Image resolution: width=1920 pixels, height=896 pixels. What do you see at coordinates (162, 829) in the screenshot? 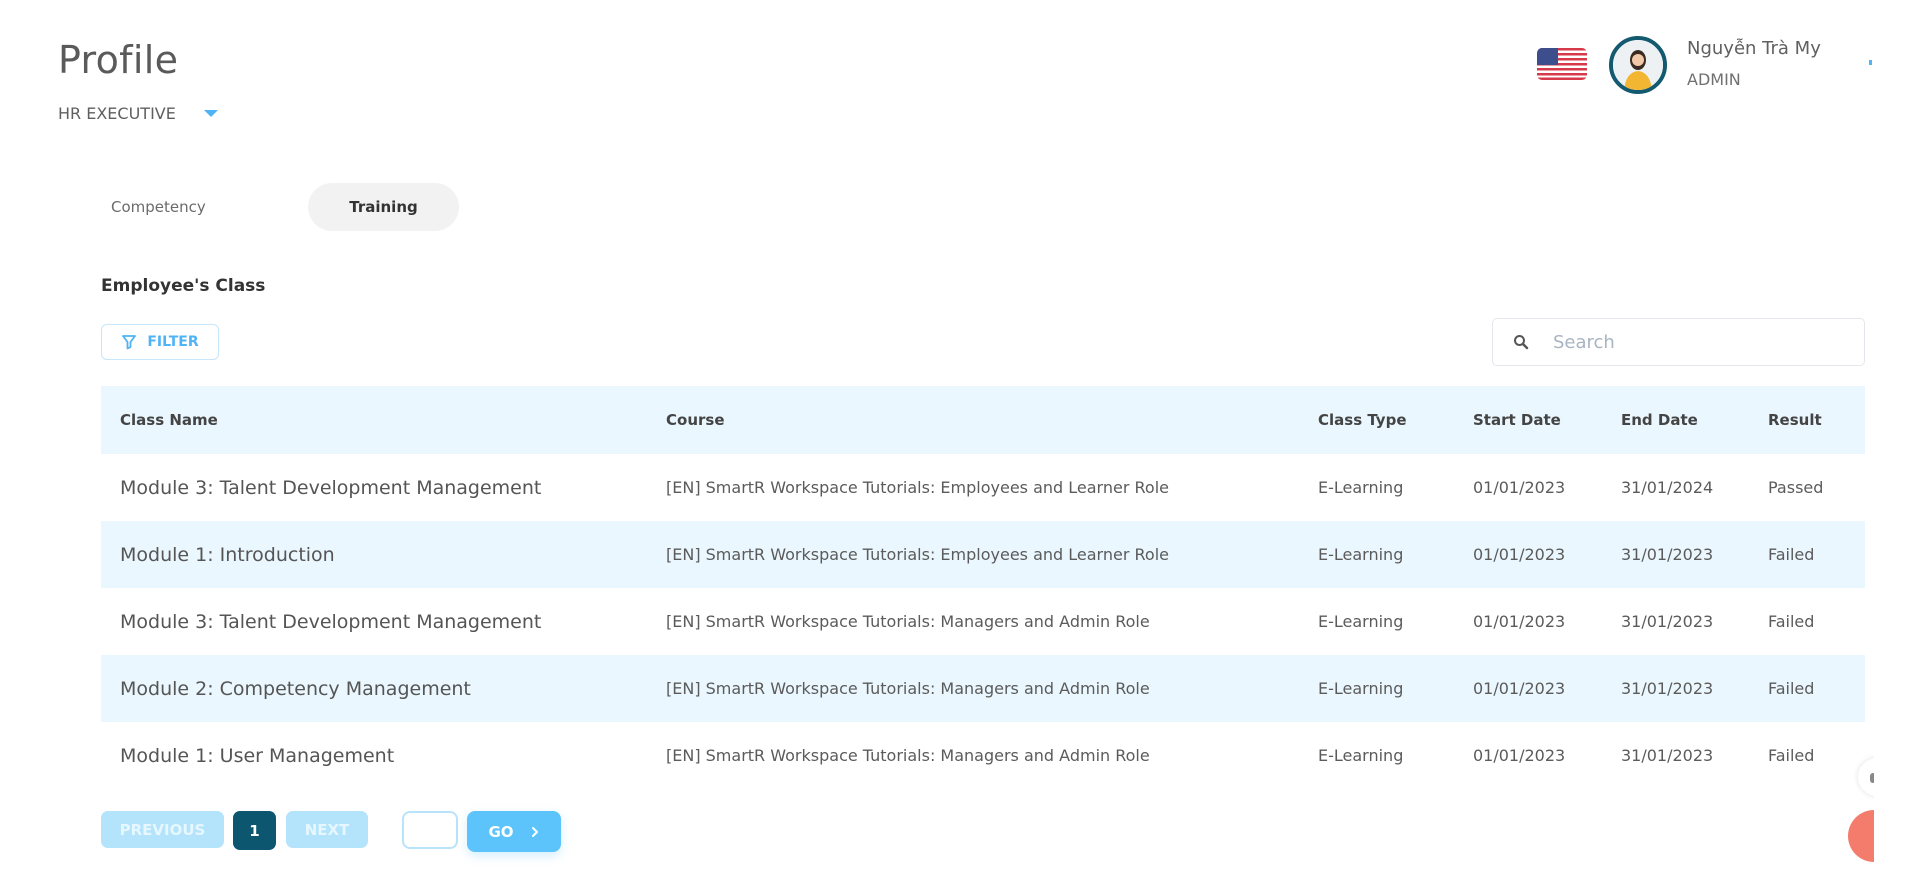
I see `previous-page-button: PREVIOUS` at bounding box center [162, 829].